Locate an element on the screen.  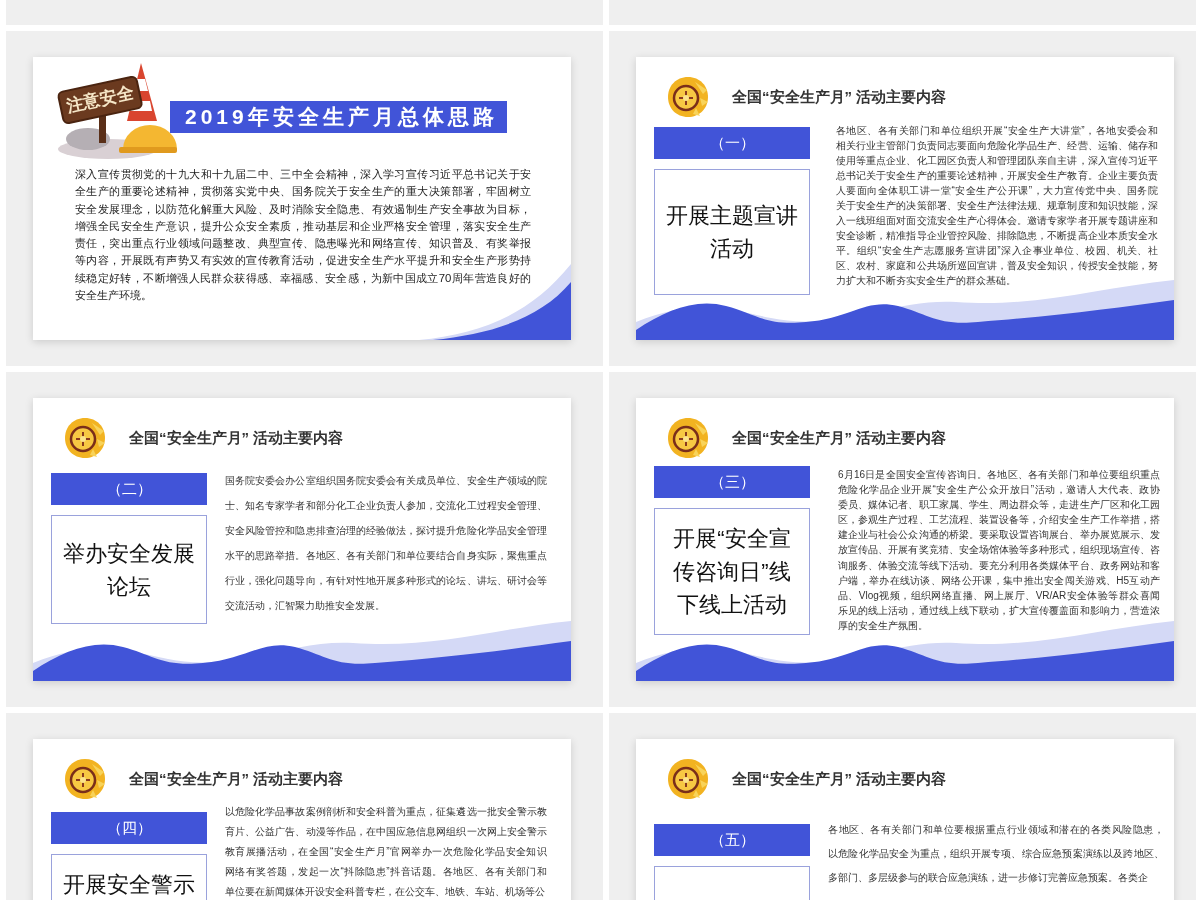
body-text: 深入宣传贯彻党的十九大和十九届二中、三中全会精神，深入学习宣传习近平总书记关于安 全生产的重要论述精神，贯彻落实党中央、国务院关于安全生产的重大决策部署，牢固树立 安全发展理念，以防范化解重大风险、及时消除安全隐患、有效遏制生产安全事故为目标， 增强全民安全生产意识，提升公众安全素质，推动基层和企业严格安全管理，落实安全生产 责任，突出重点行业领域问题整改、典型宣传、隐患曝光和网络宣传、知识普及、有奖举报 等内容，开展既有声势又有实效的宣传教育活动，促进安全生产水平提升和安全生产形势持 续稳定好转，不断增强人民群众获得感、幸福感、安全感，为新中国成立70周年营造良好的 安全生产环境。 is located at coordinates (303, 235).